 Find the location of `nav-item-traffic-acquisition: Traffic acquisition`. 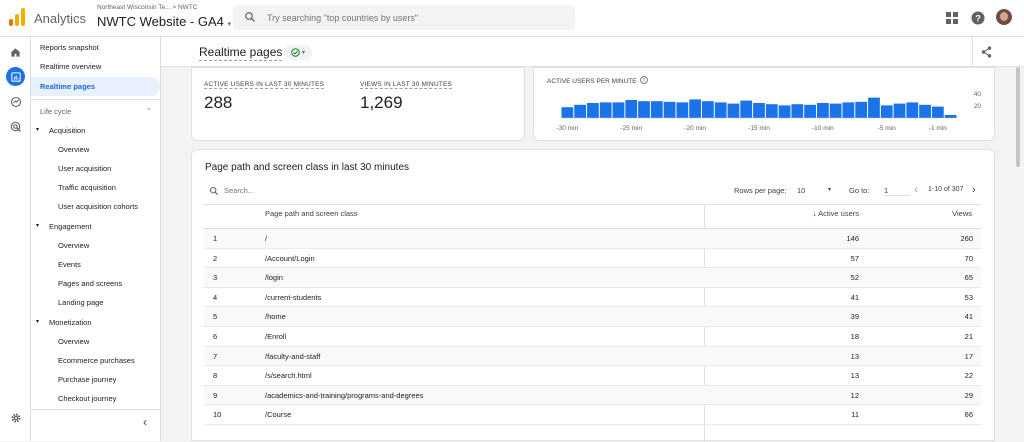

nav-item-traffic-acquisition: Traffic acquisition is located at coordinates (96, 187).